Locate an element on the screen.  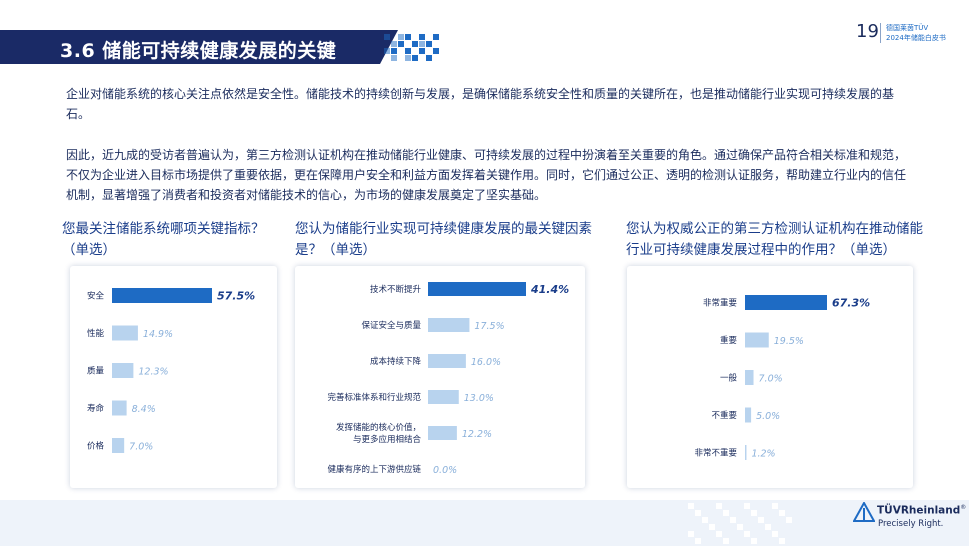
section-title: 3.6 储能可持续健康发展的关键 is located at coordinates (198, 51).